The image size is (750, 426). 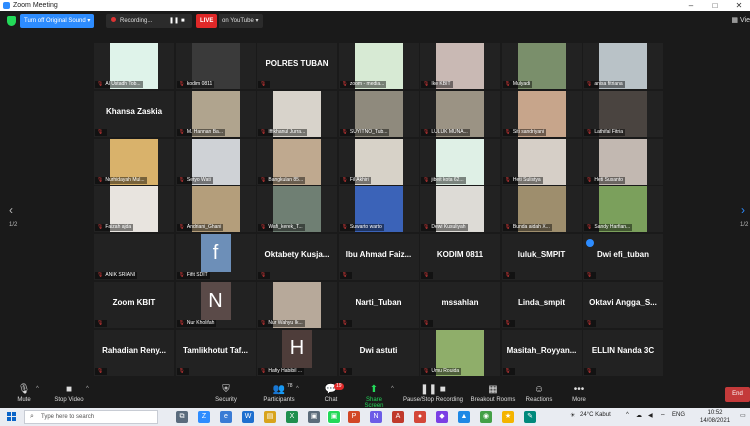 What do you see at coordinates (493, 393) in the screenshot?
I see `breakout-rooms-button: ▦ Breakout Rooms` at bounding box center [493, 393].